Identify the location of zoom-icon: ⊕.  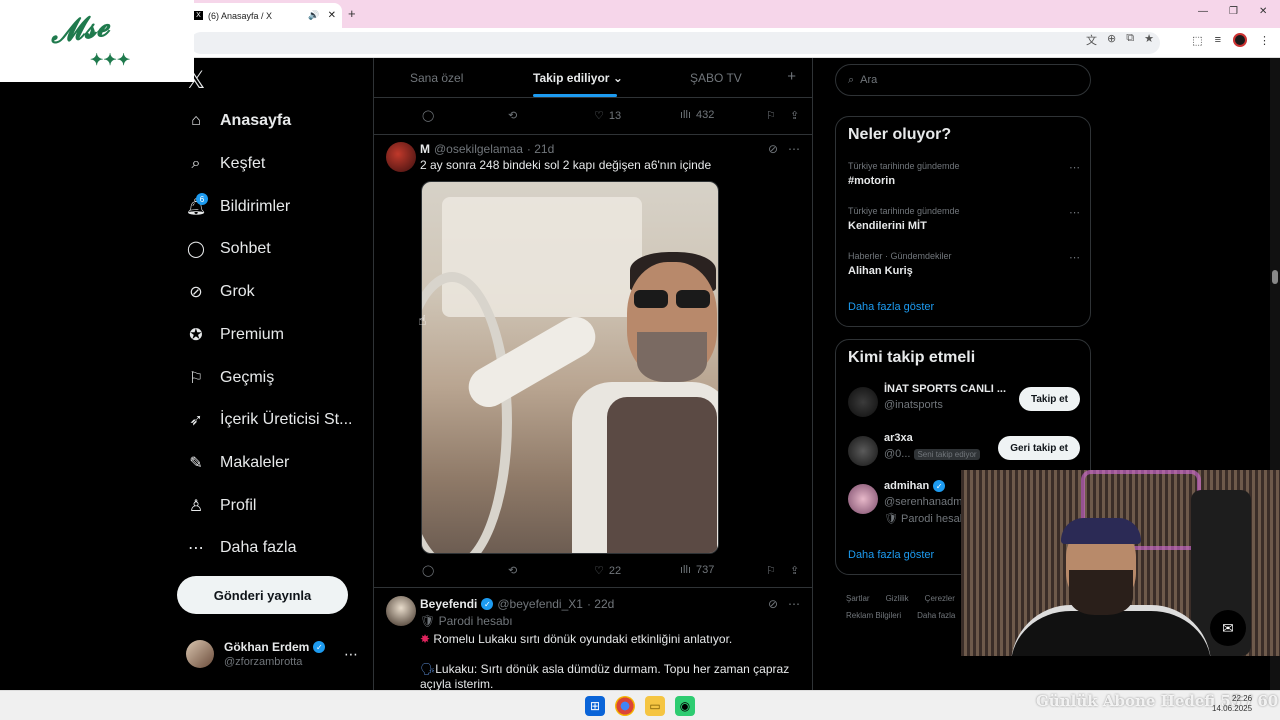
(1111, 40).